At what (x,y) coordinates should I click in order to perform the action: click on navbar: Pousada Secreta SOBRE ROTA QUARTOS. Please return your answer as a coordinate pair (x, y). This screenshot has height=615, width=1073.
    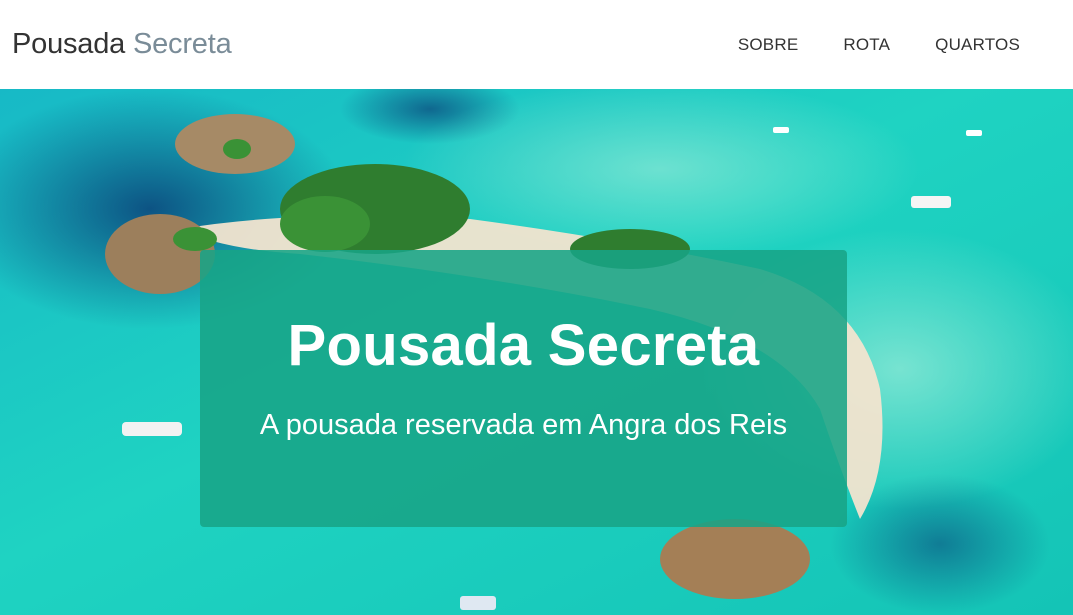
    Looking at the image, I should click on (536, 44).